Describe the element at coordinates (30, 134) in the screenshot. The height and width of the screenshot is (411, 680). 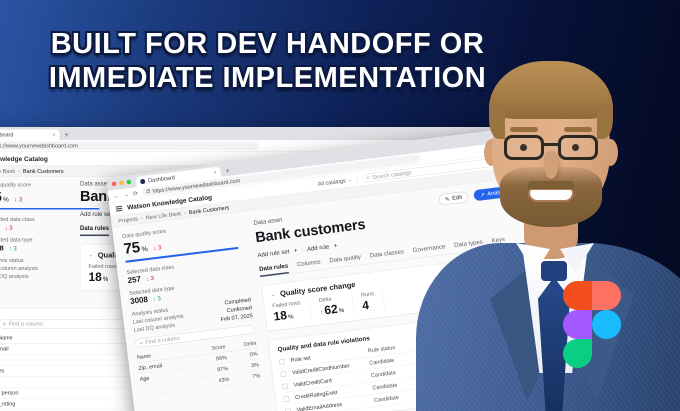
I see `browser-tab: Dashboard ×` at that location.